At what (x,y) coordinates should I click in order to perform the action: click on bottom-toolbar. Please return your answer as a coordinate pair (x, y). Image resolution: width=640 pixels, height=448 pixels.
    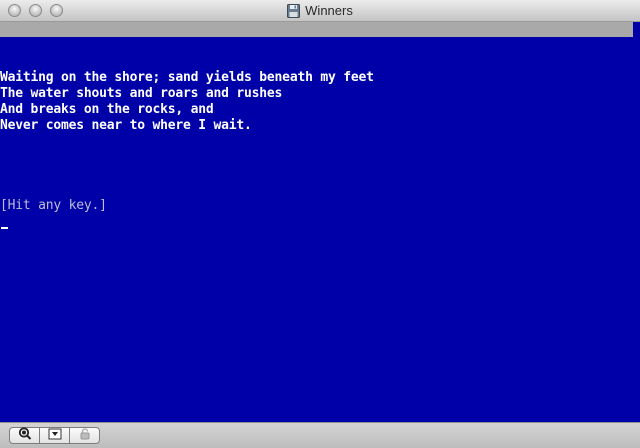
    Looking at the image, I should click on (320, 435).